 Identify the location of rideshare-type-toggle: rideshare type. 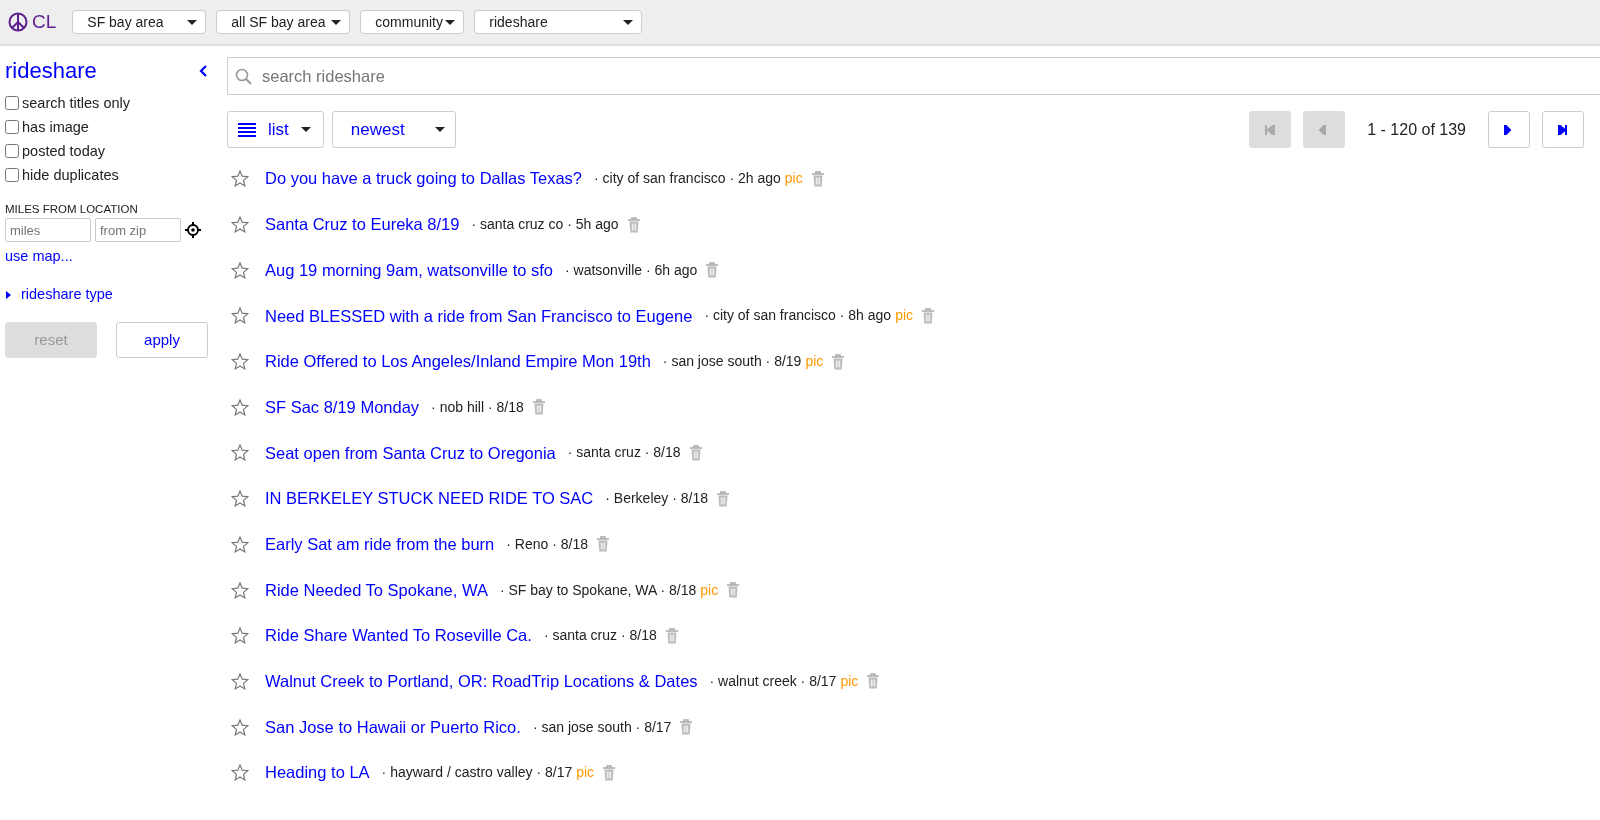
(106, 295).